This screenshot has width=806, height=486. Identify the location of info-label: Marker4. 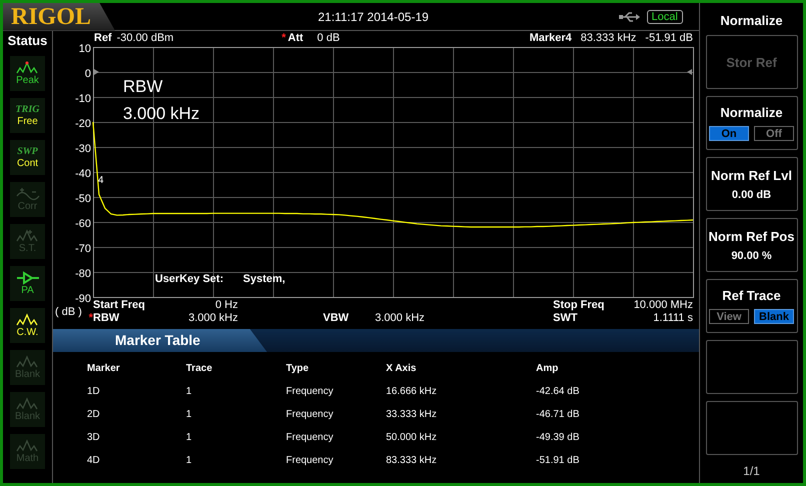
(550, 38).